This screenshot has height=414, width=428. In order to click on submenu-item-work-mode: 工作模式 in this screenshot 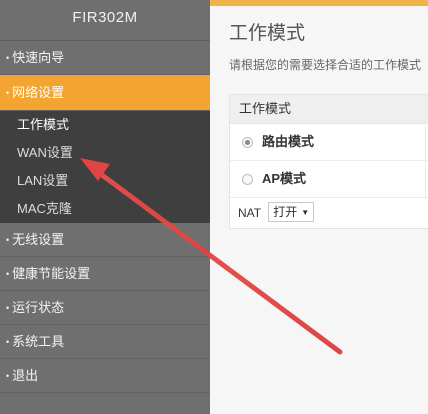, I will do `click(105, 125)`.